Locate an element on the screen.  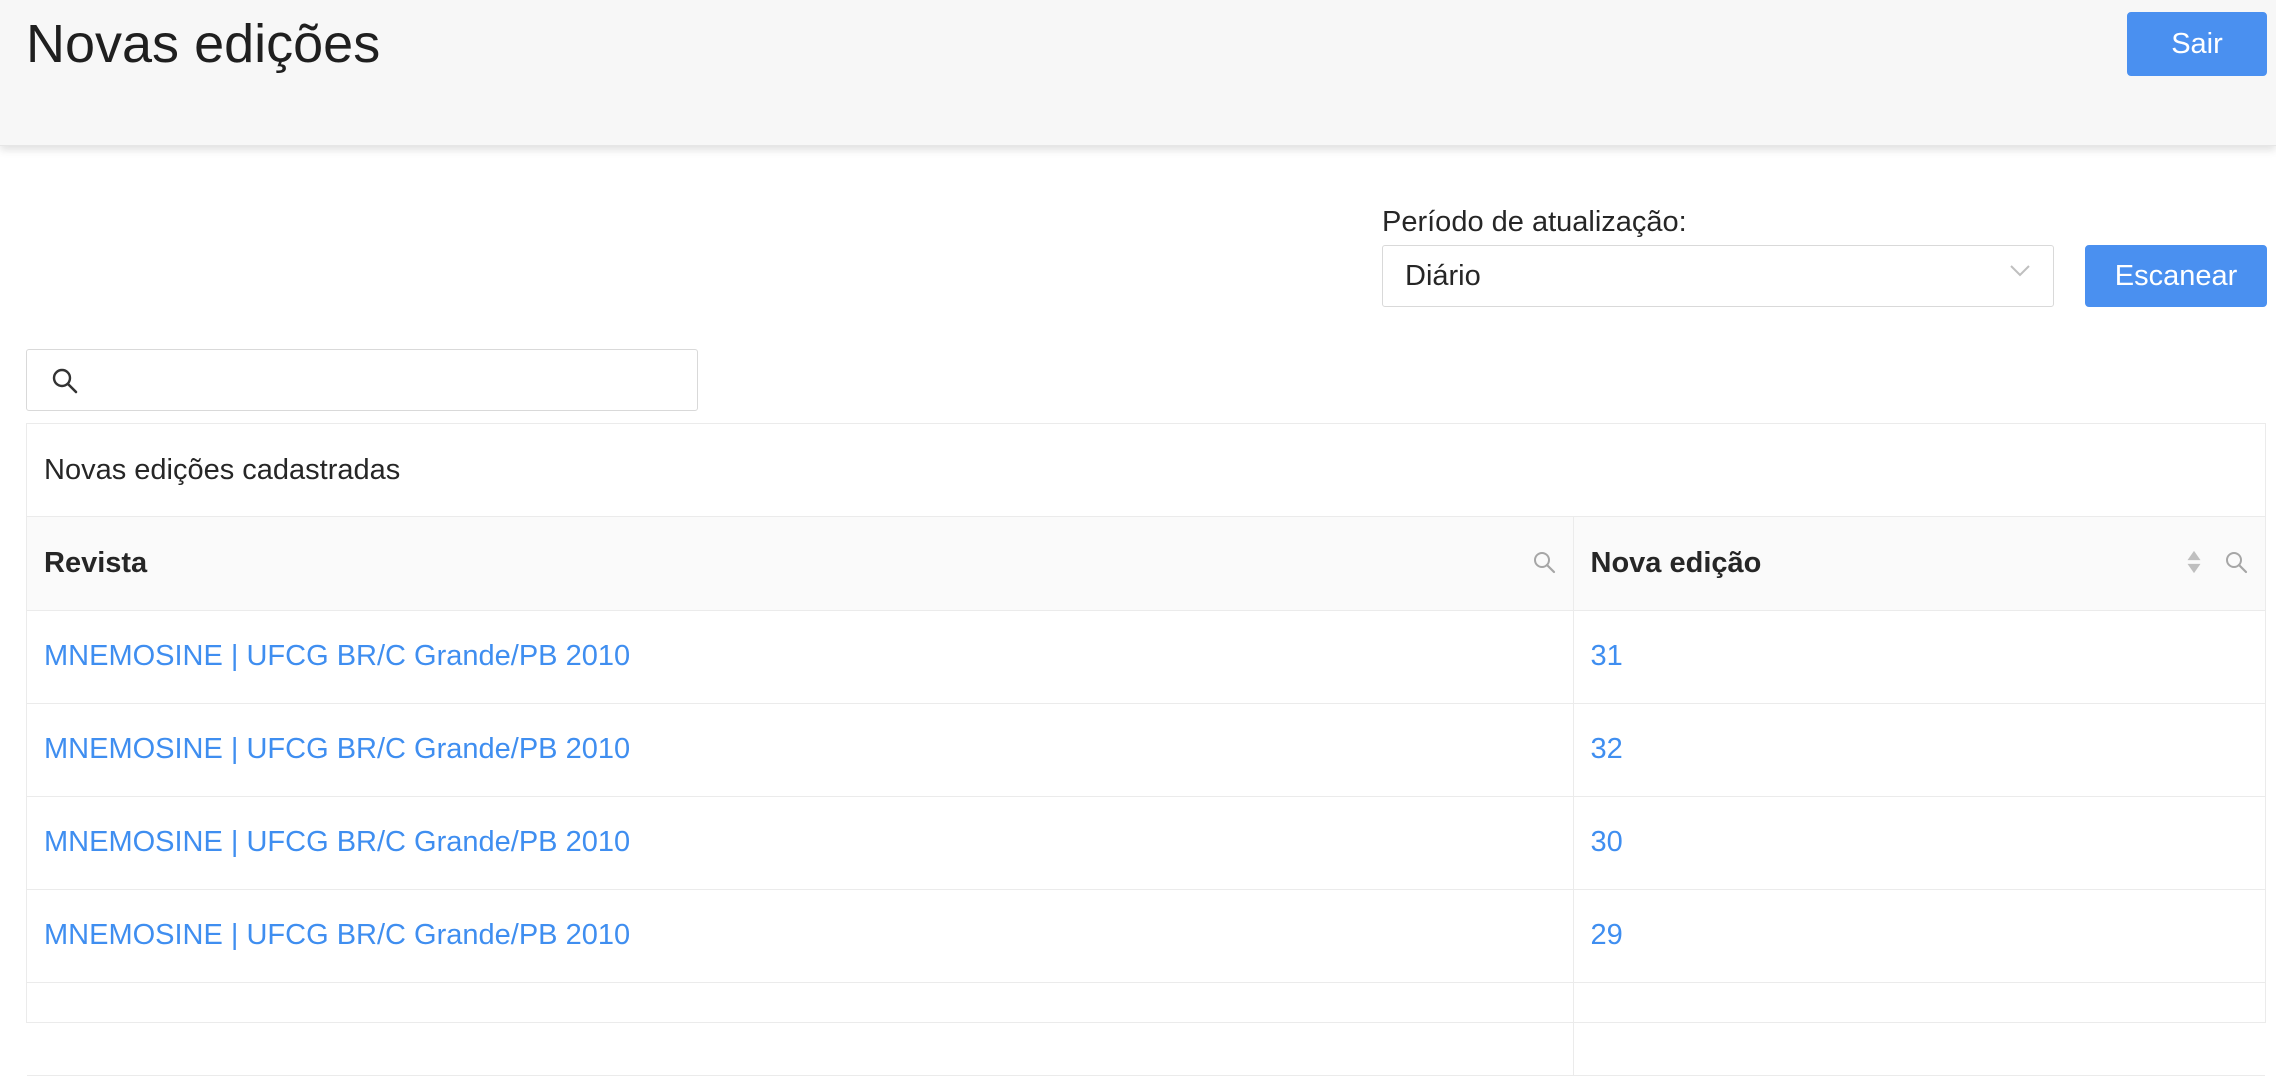
table-row: MNEMOSINE | UFCG BR/C Grande/PB 2010 32 is located at coordinates (1146, 750).